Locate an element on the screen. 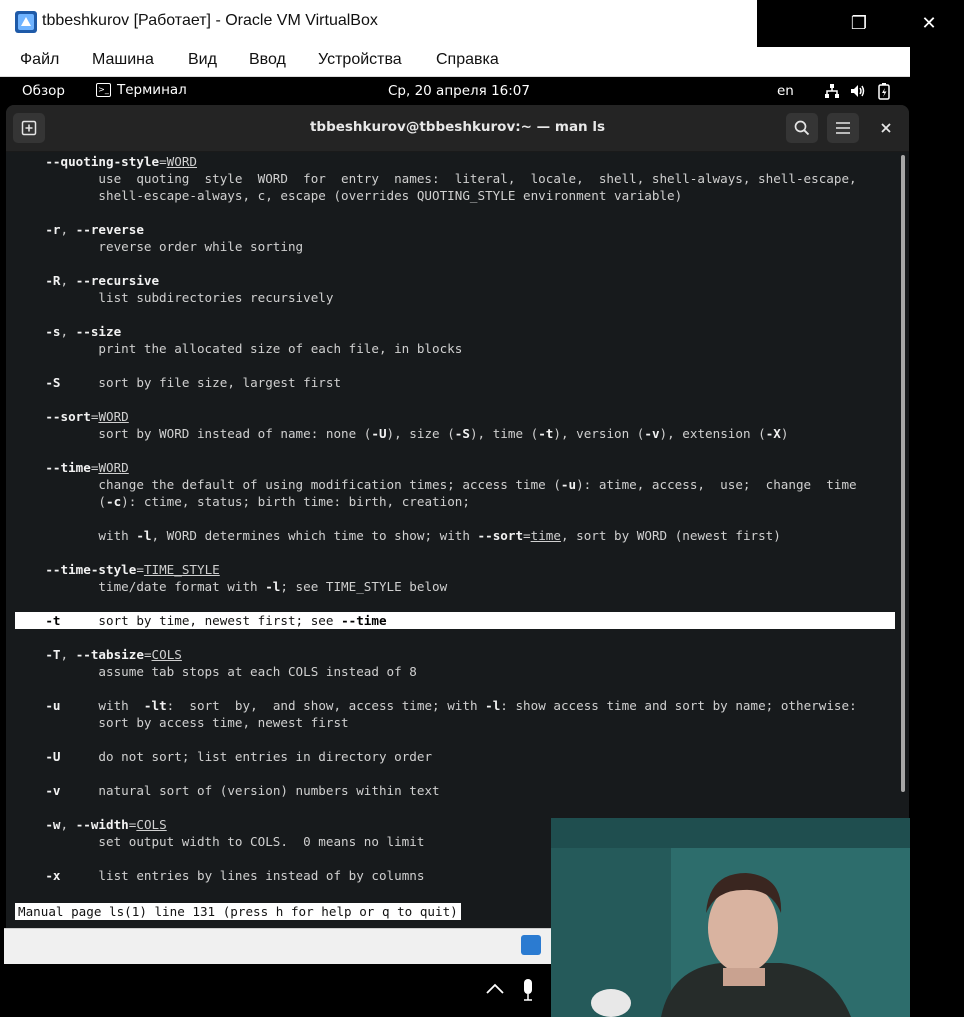 This screenshot has height=1017, width=964. maximize-button: ❐ is located at coordinates (859, 23).